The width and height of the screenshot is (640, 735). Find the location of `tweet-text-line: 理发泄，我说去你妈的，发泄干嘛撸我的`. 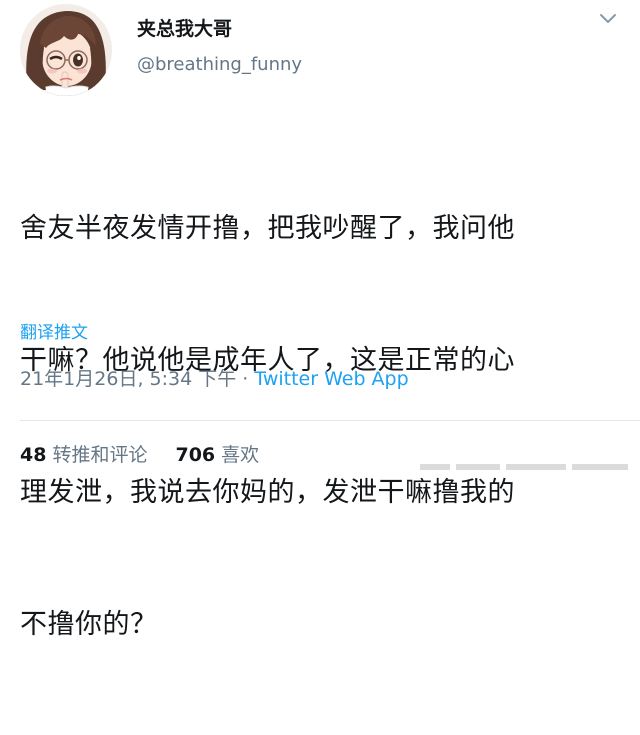

tweet-text-line: 理发泄，我说去你妈的，发泄干嘛撸我的 is located at coordinates (267, 492).